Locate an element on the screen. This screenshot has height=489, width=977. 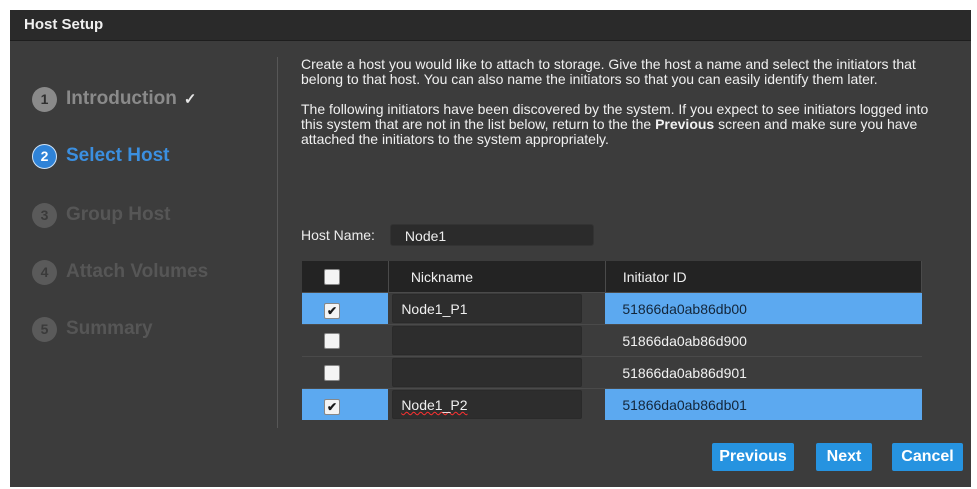
nickname-input: Node1_P1 is located at coordinates (487, 308).